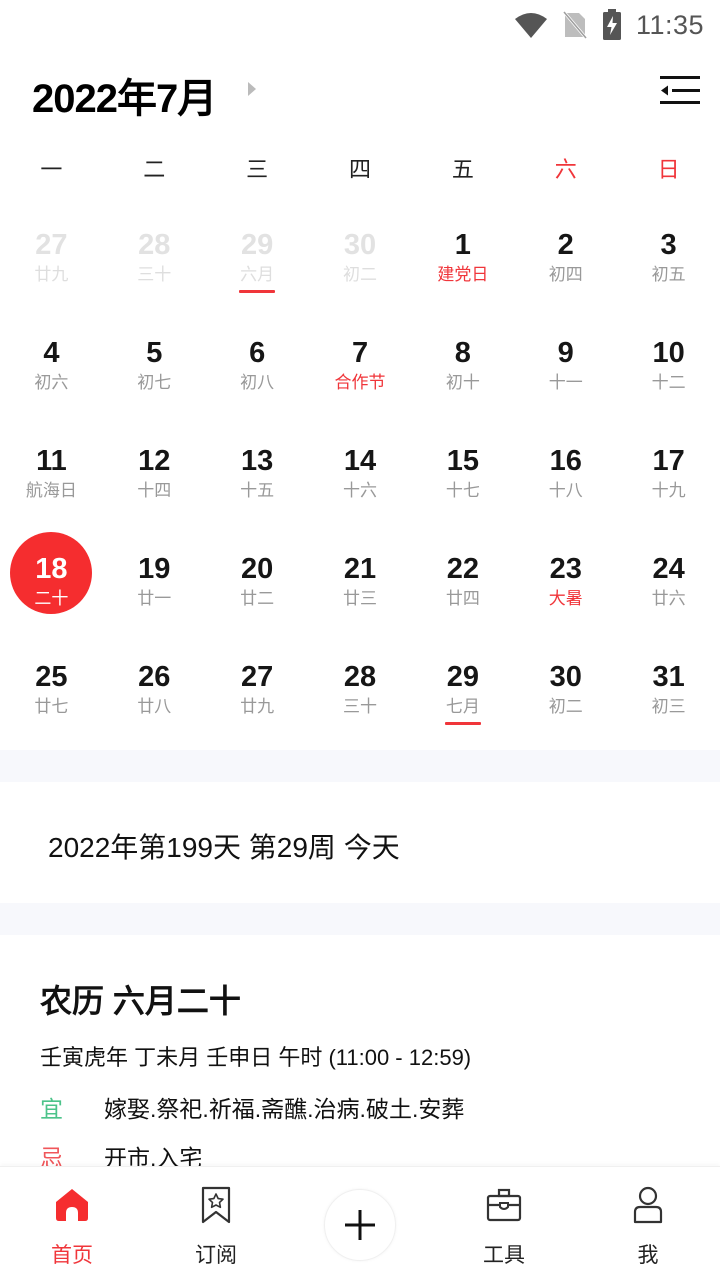  I want to click on calendar-day: 29 七月, so click(462, 686).